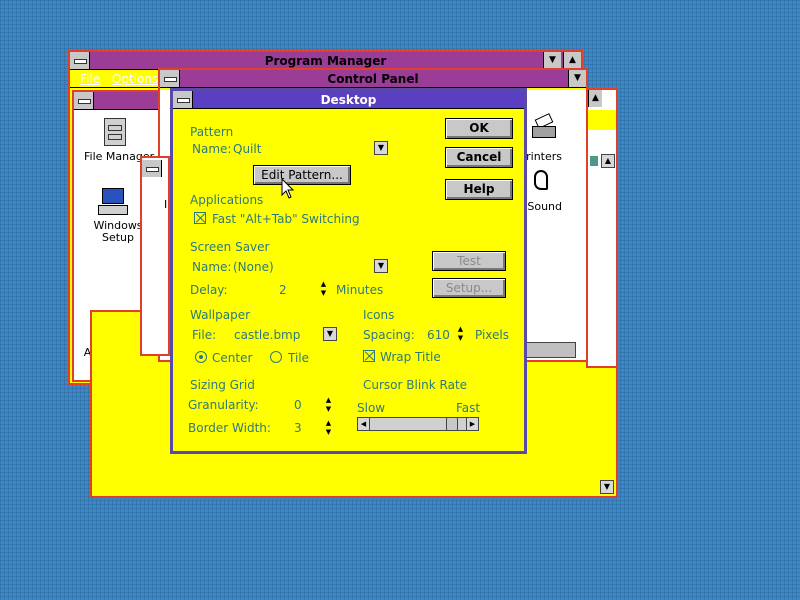 Image resolution: width=800 pixels, height=600 pixels. Describe the element at coordinates (607, 487) in the screenshot. I see `scroll-down-arrow: ▼` at that location.